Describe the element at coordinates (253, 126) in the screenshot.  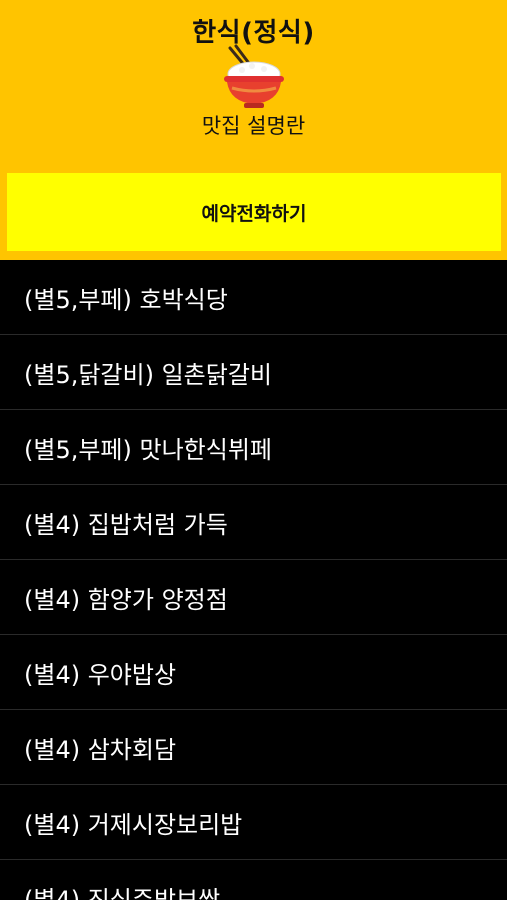
I see `description-label: 맛집 설명란` at that location.